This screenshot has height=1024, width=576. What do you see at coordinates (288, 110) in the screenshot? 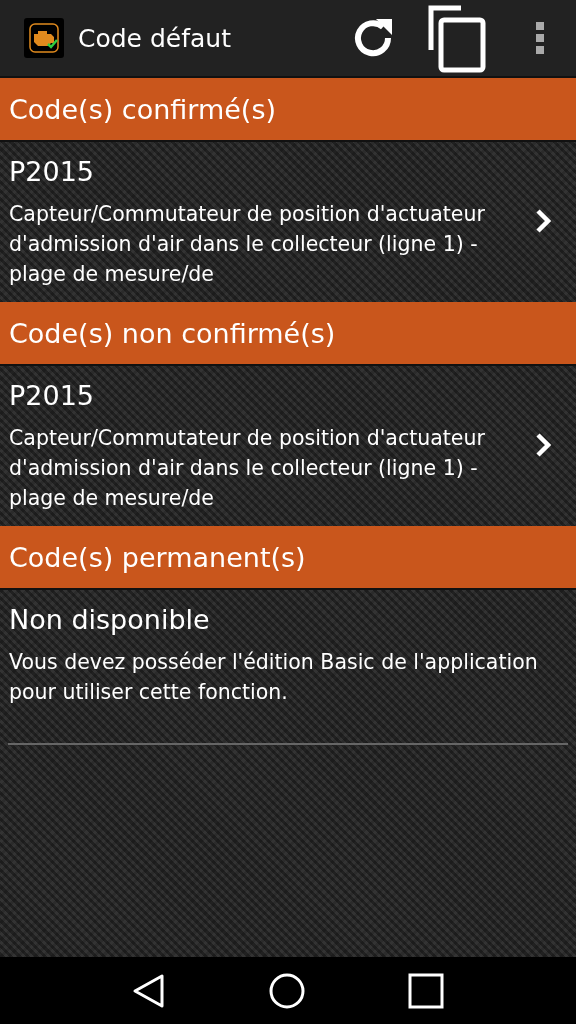
I see `section-header: Code(s) confirmé(s)` at bounding box center [288, 110].